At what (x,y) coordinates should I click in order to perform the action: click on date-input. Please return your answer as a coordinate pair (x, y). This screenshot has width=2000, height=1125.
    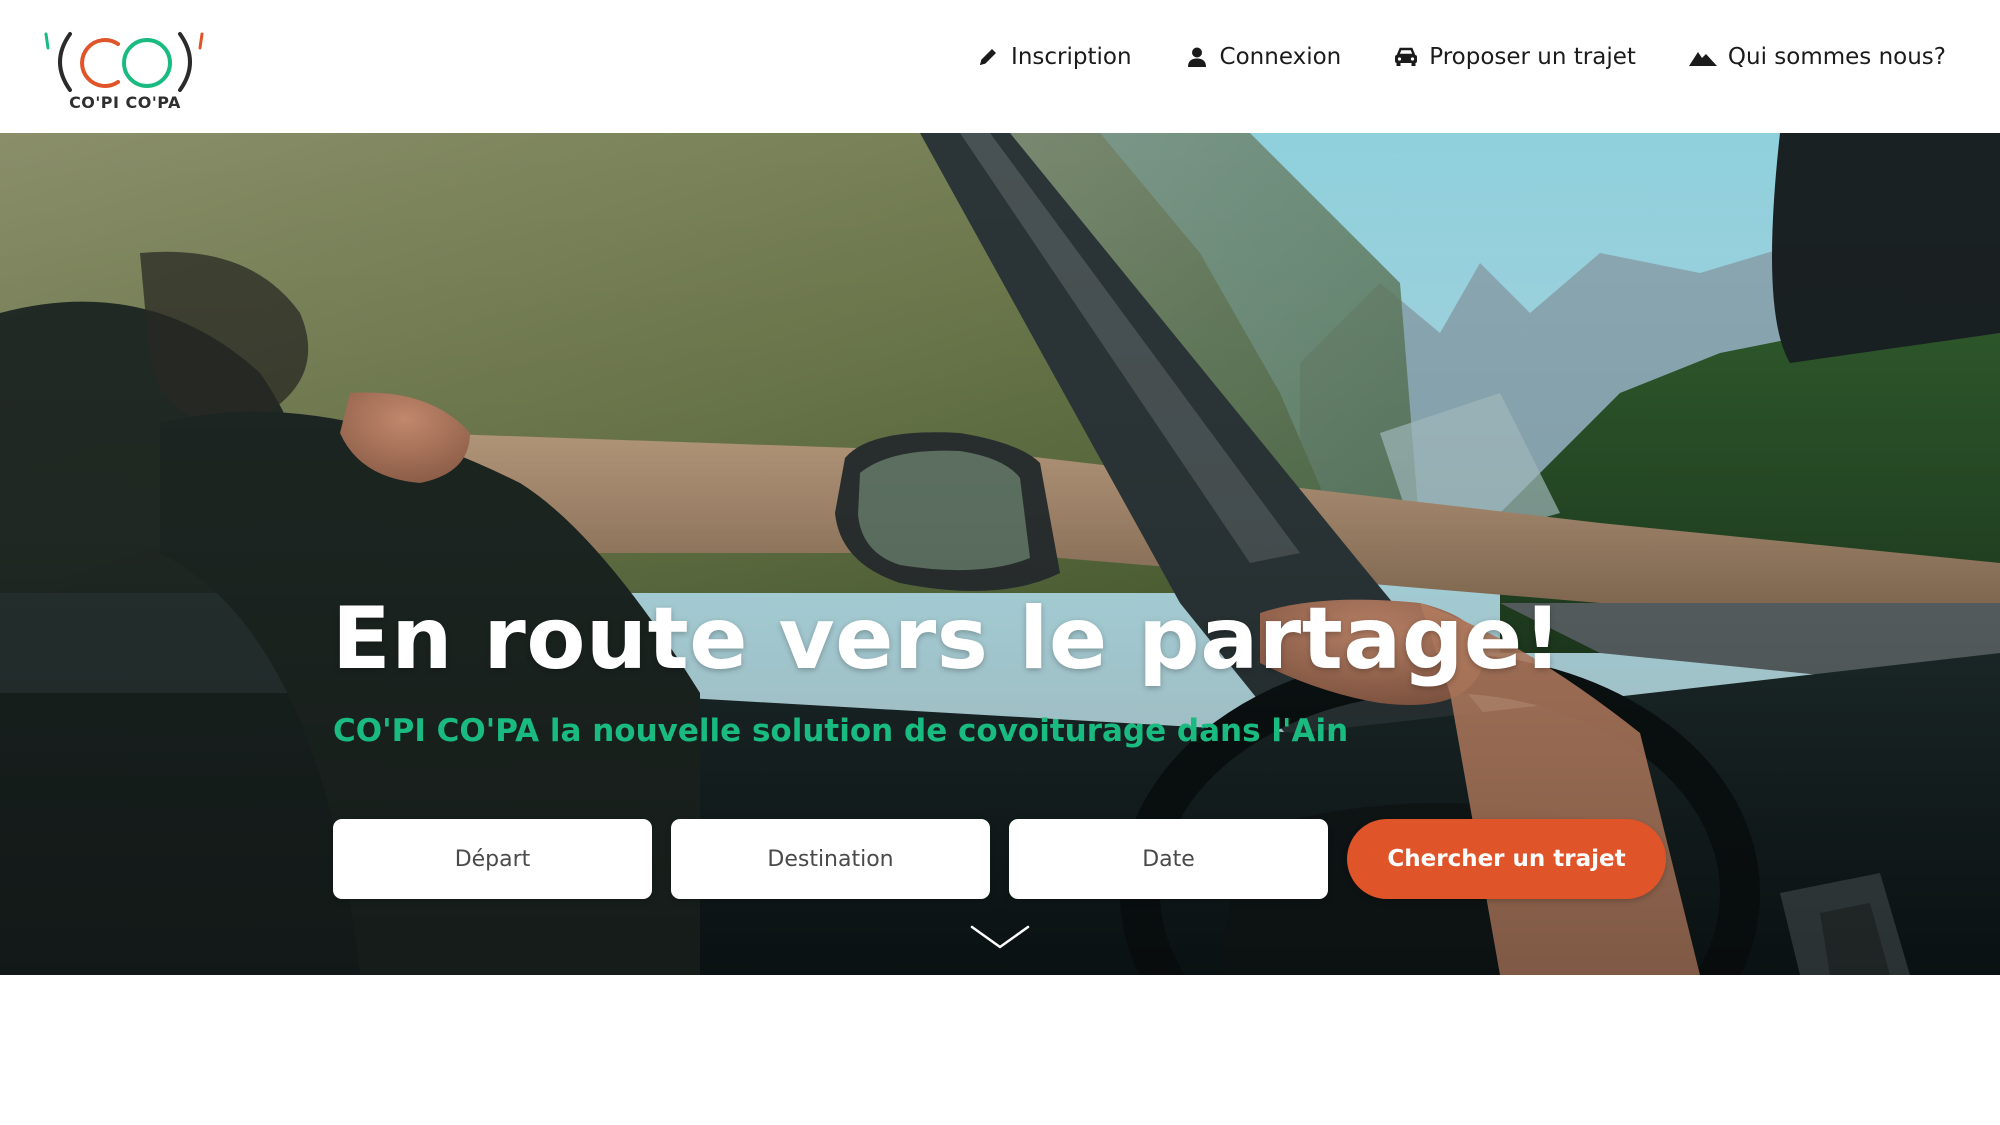
    Looking at the image, I should click on (1168, 859).